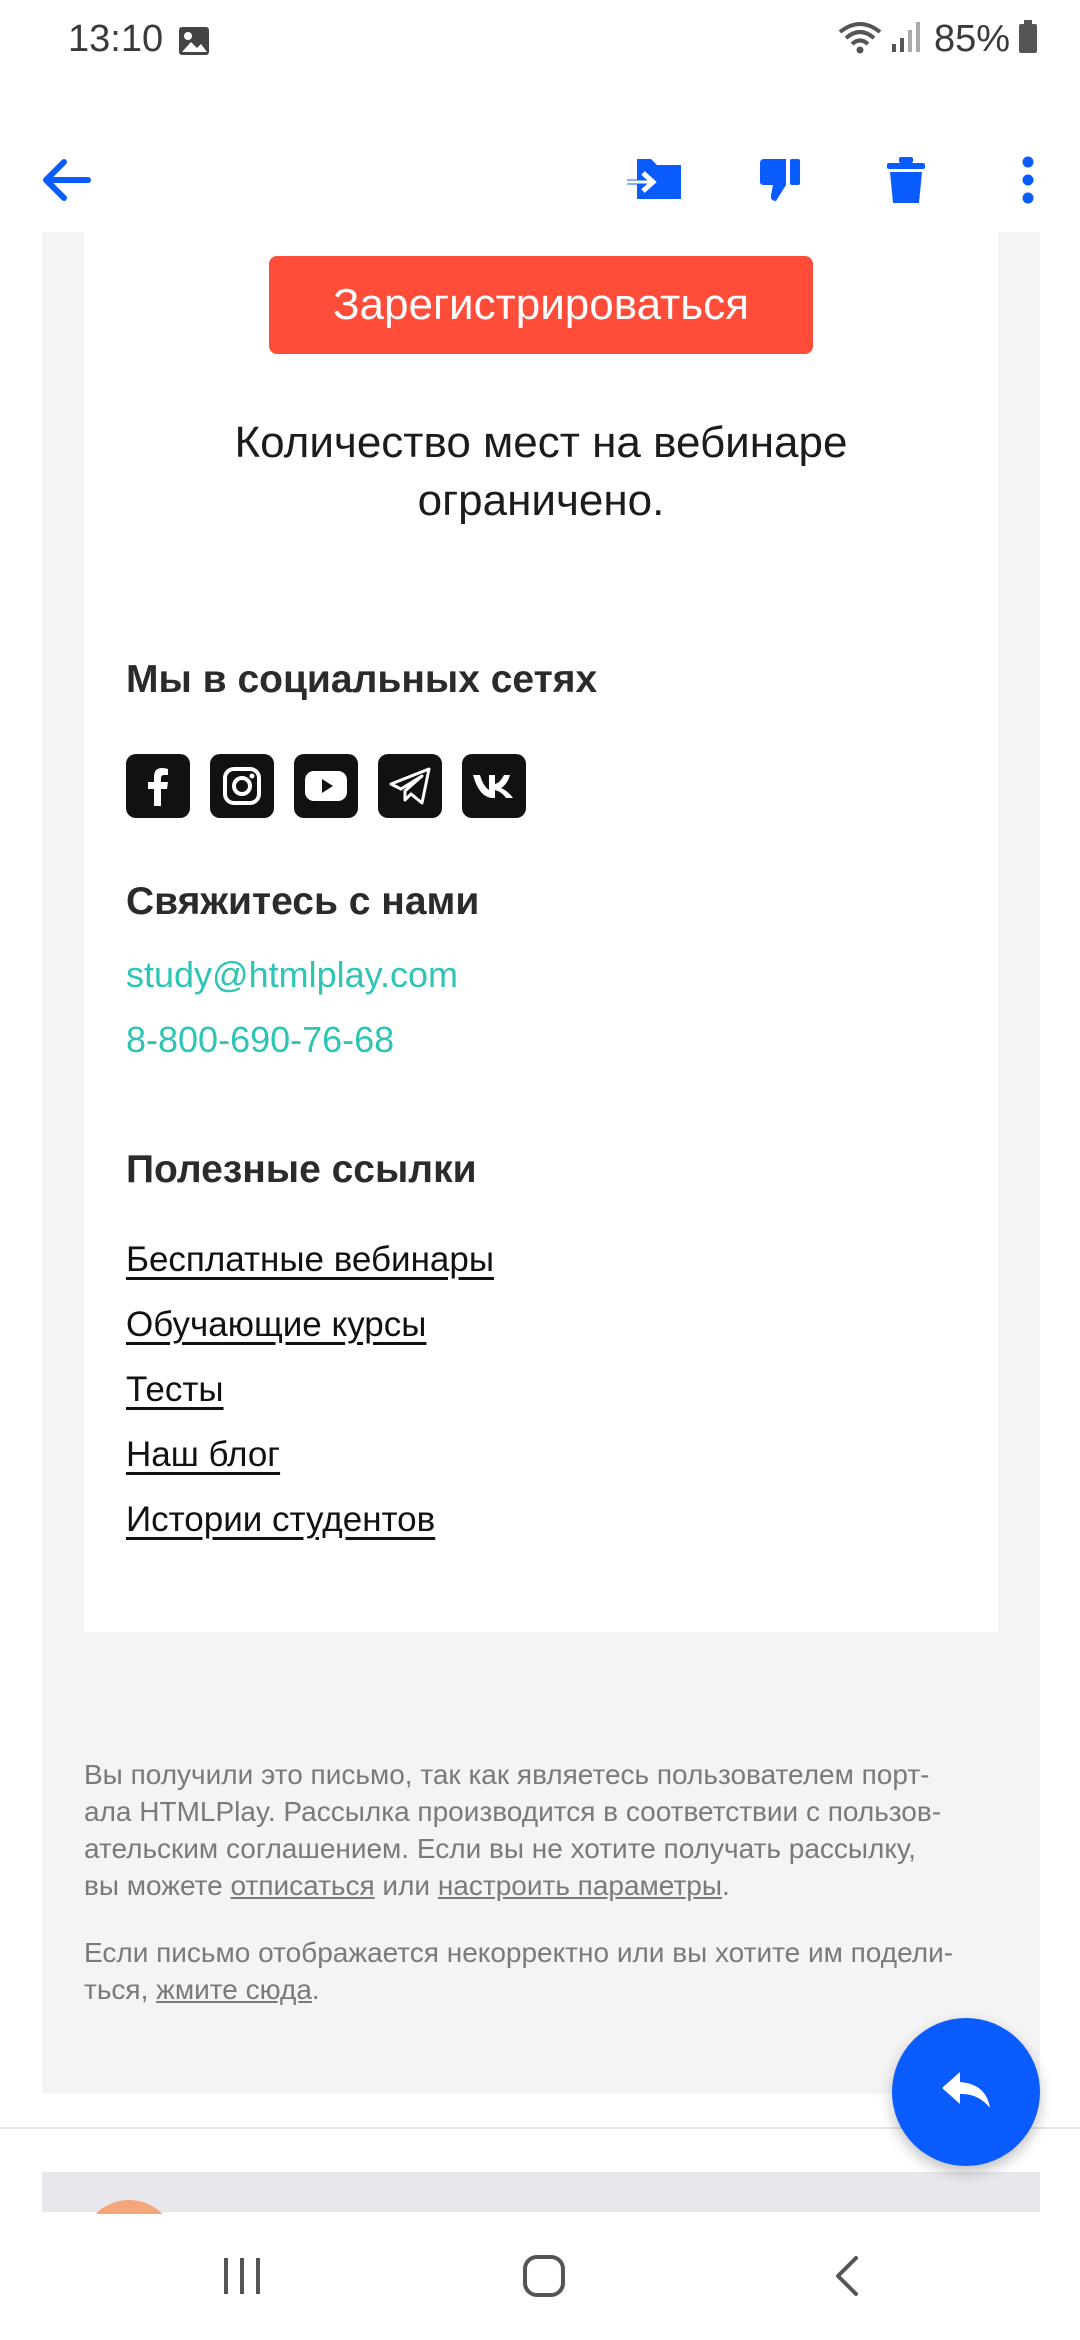 The image size is (1080, 2340). I want to click on contact-email-link: study@htmlplay.com, so click(292, 975).